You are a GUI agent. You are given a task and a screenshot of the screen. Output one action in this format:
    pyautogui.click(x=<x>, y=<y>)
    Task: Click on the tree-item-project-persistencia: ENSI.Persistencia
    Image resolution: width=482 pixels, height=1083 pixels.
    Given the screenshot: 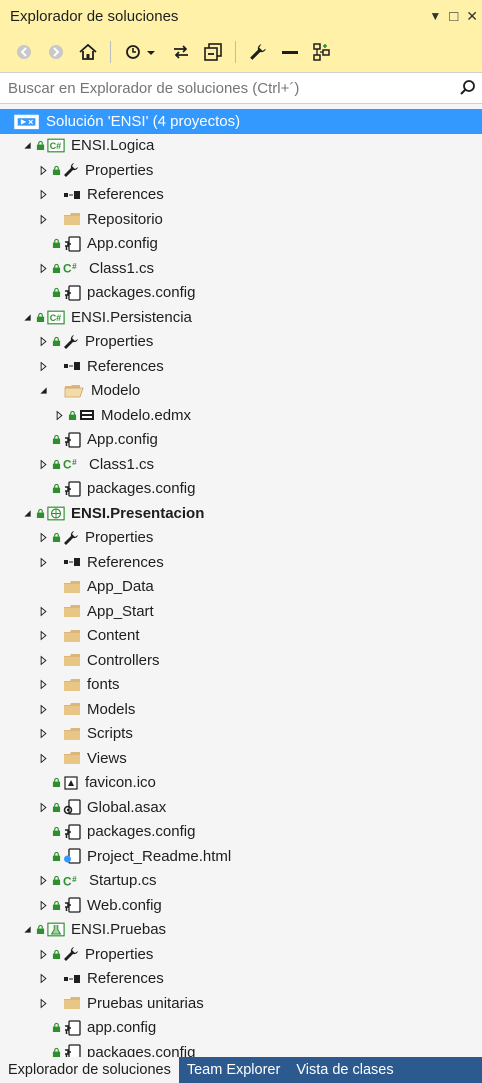 What is the action you would take?
    pyautogui.click(x=241, y=317)
    